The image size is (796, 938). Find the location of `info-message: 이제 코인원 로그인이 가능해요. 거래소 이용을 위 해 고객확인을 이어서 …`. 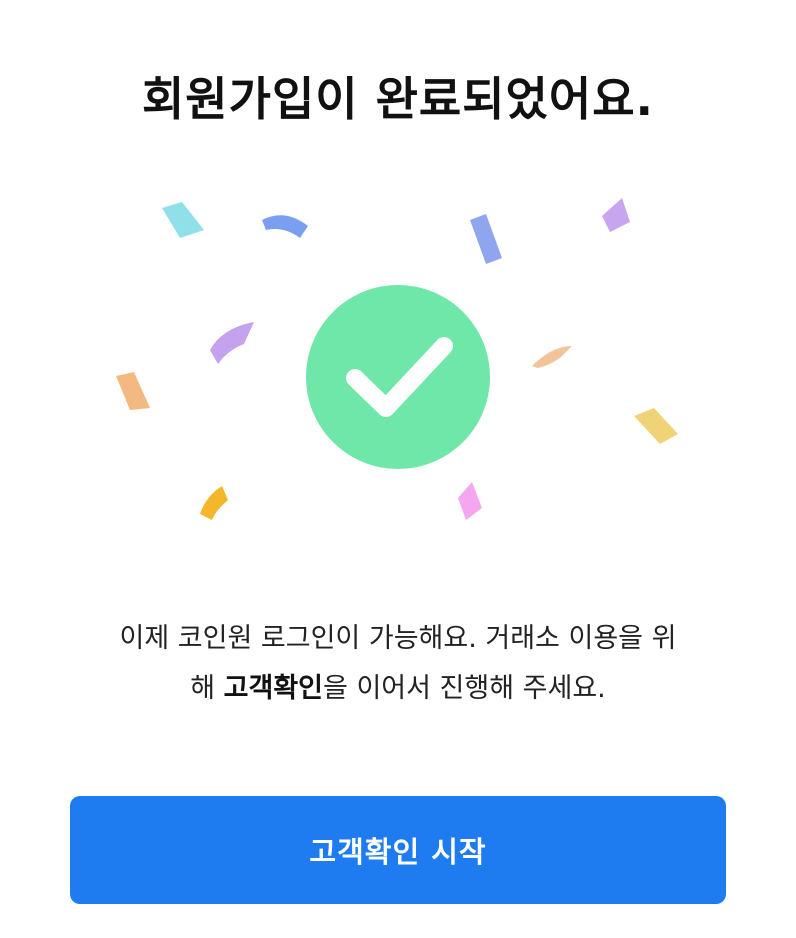

info-message: 이제 코인원 로그인이 가능해요. 거래소 이용을 위 해 고객확인을 이어서 … is located at coordinates (398, 664).